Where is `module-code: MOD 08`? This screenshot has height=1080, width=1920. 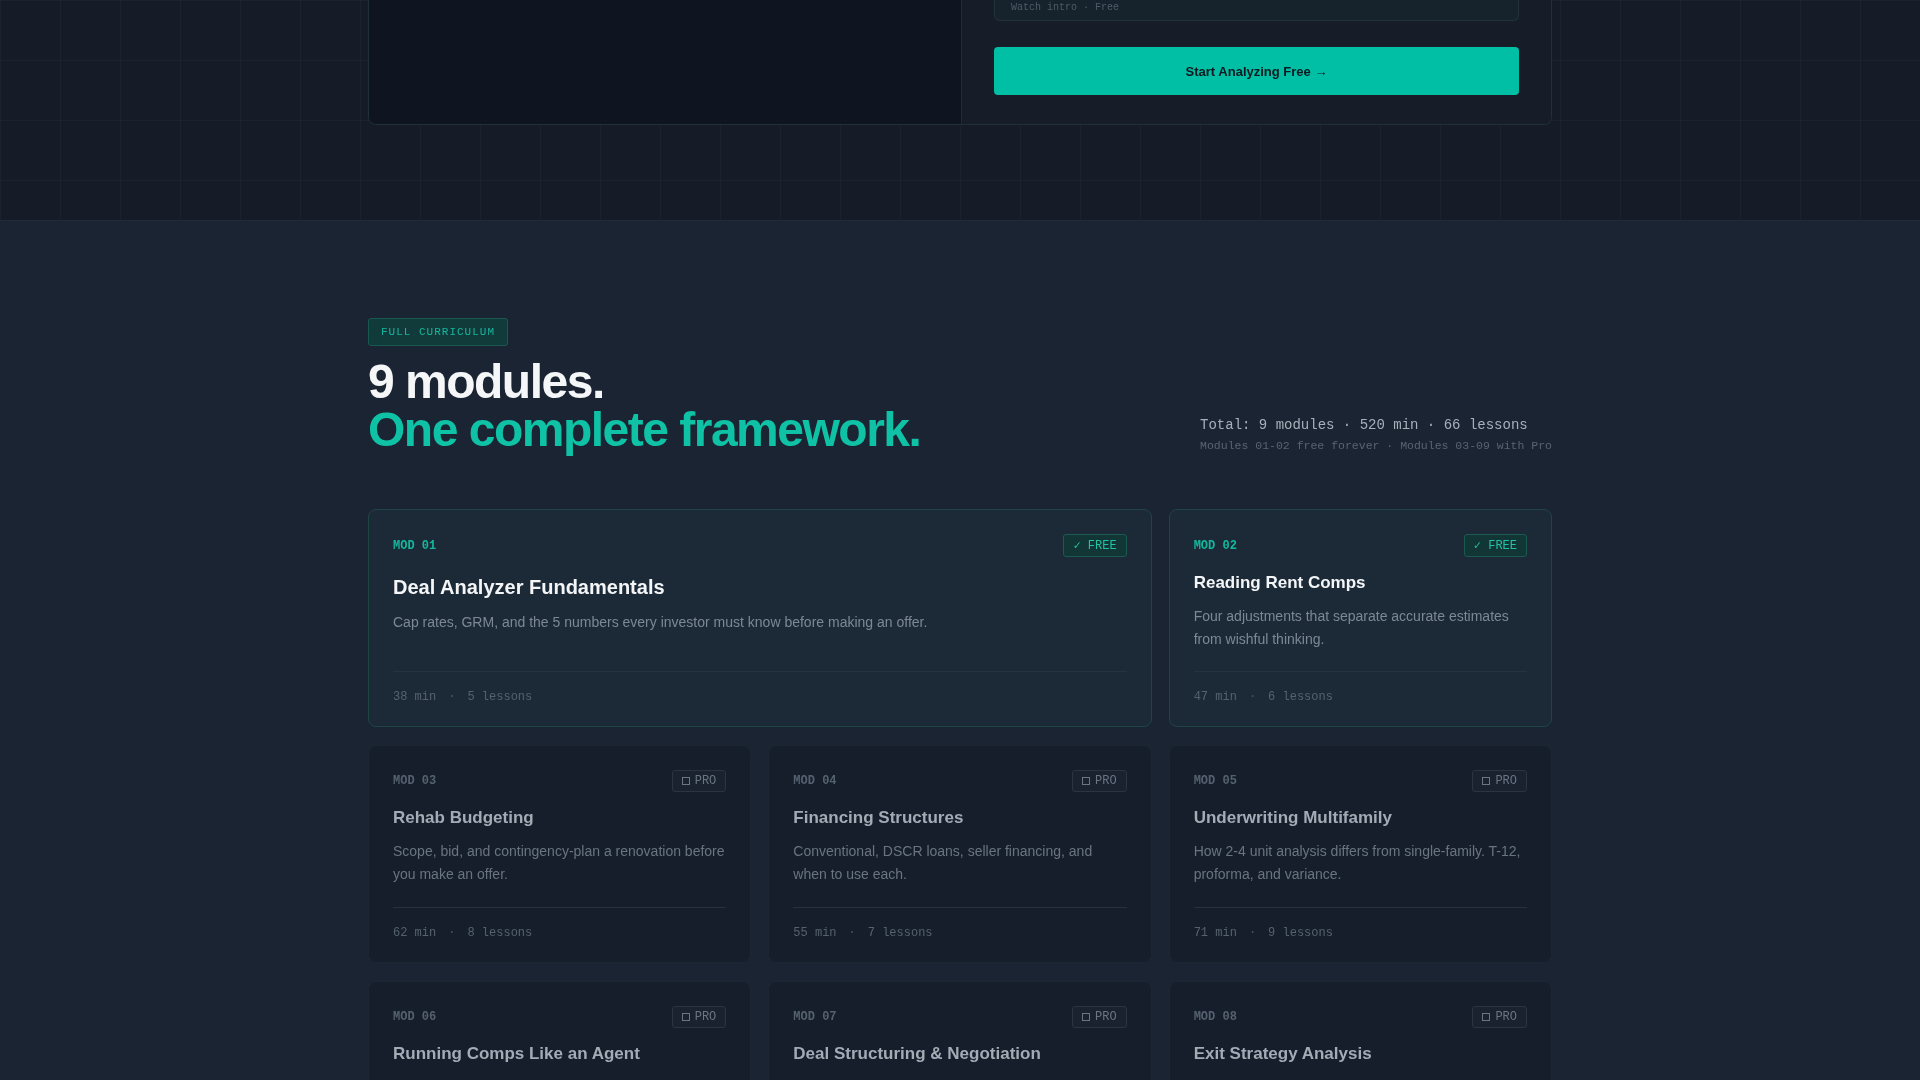
module-code: MOD 08 is located at coordinates (1215, 1017).